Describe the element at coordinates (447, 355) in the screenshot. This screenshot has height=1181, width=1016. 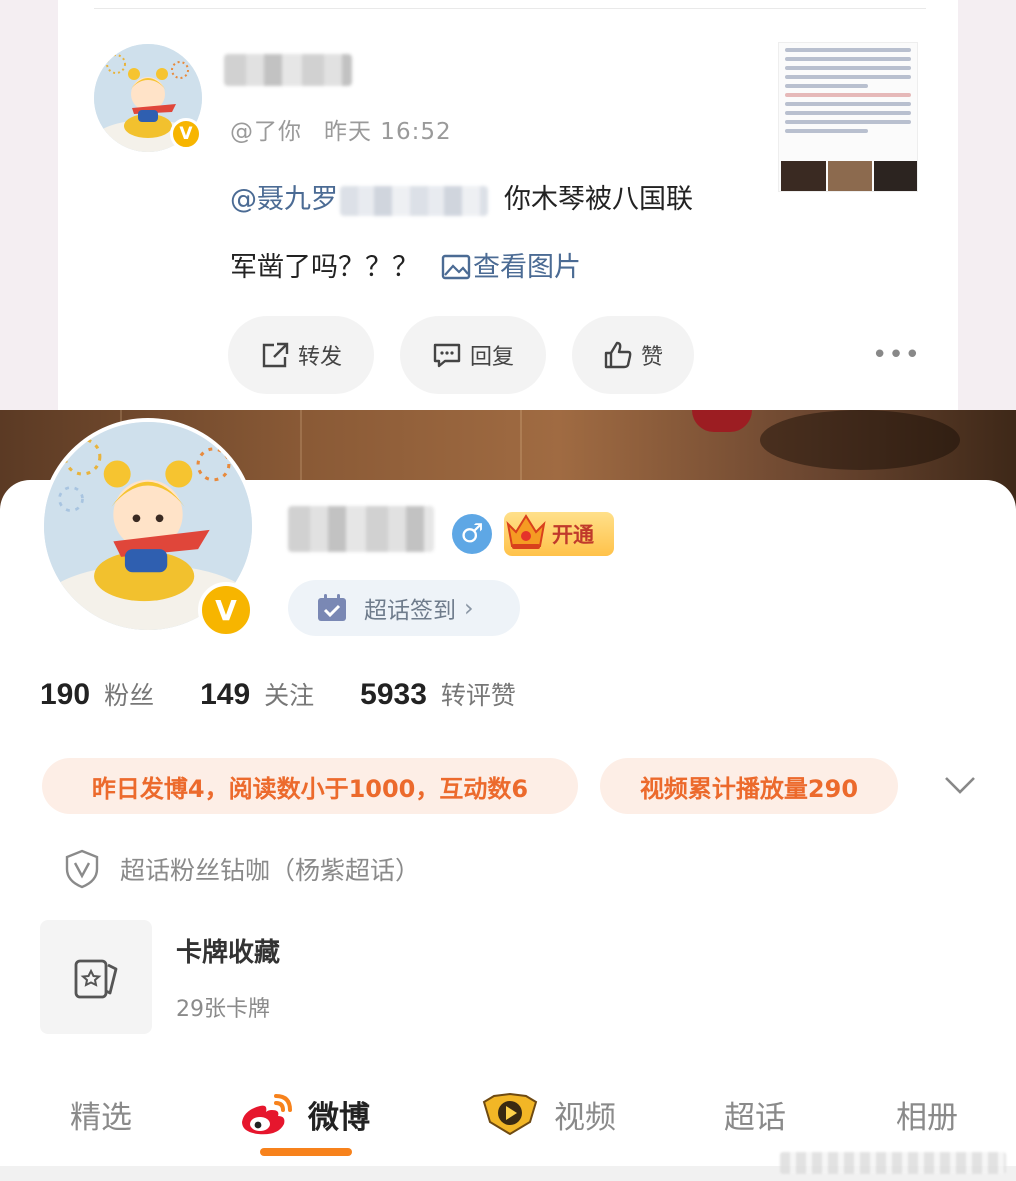
I see `reply-icon` at that location.